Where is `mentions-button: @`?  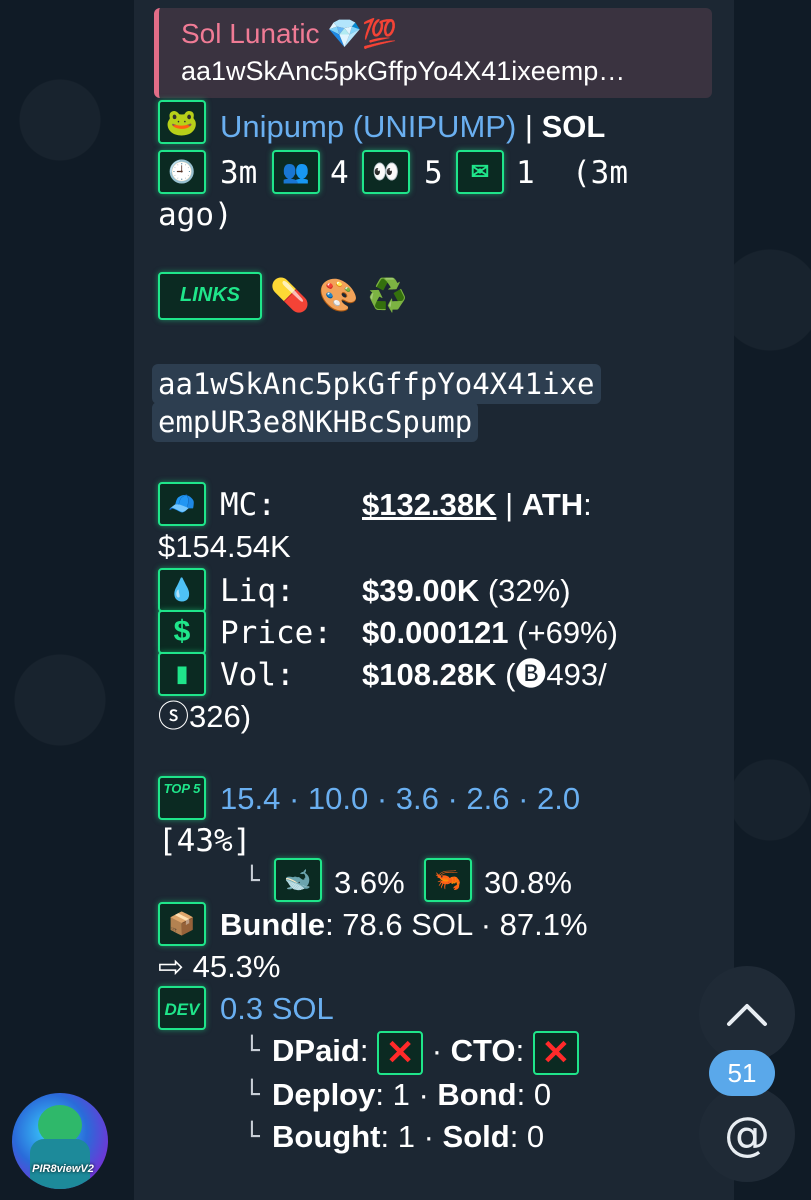
mentions-button: @ is located at coordinates (747, 1134).